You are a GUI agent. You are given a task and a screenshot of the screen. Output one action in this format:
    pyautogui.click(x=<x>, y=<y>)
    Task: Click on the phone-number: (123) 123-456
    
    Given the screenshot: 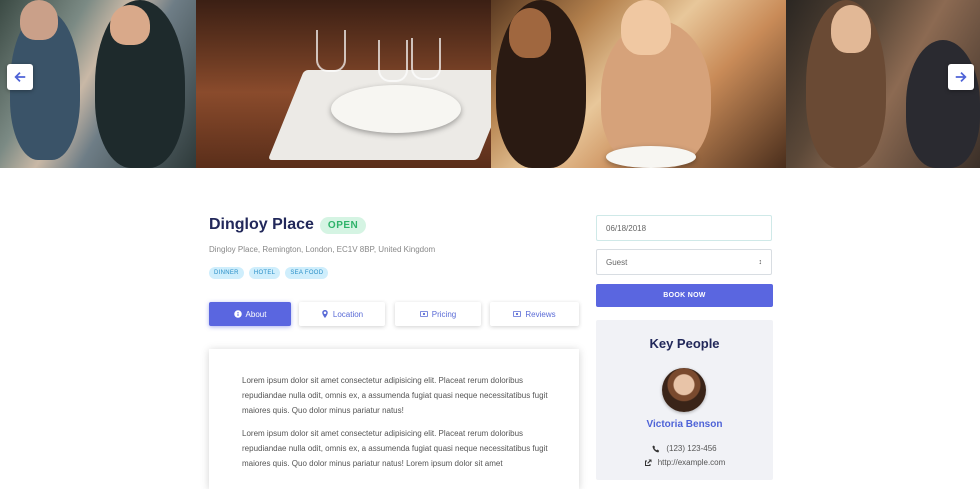 What is the action you would take?
    pyautogui.click(x=691, y=448)
    